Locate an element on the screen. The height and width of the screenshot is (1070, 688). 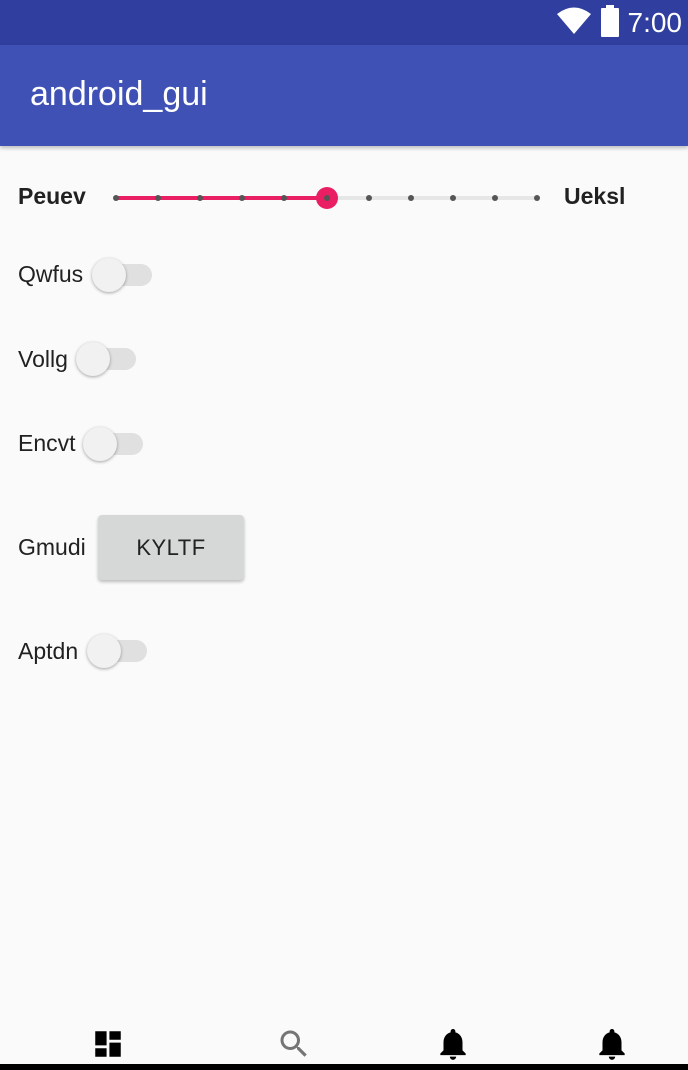
toggle-switch-vollg is located at coordinates (107, 360).